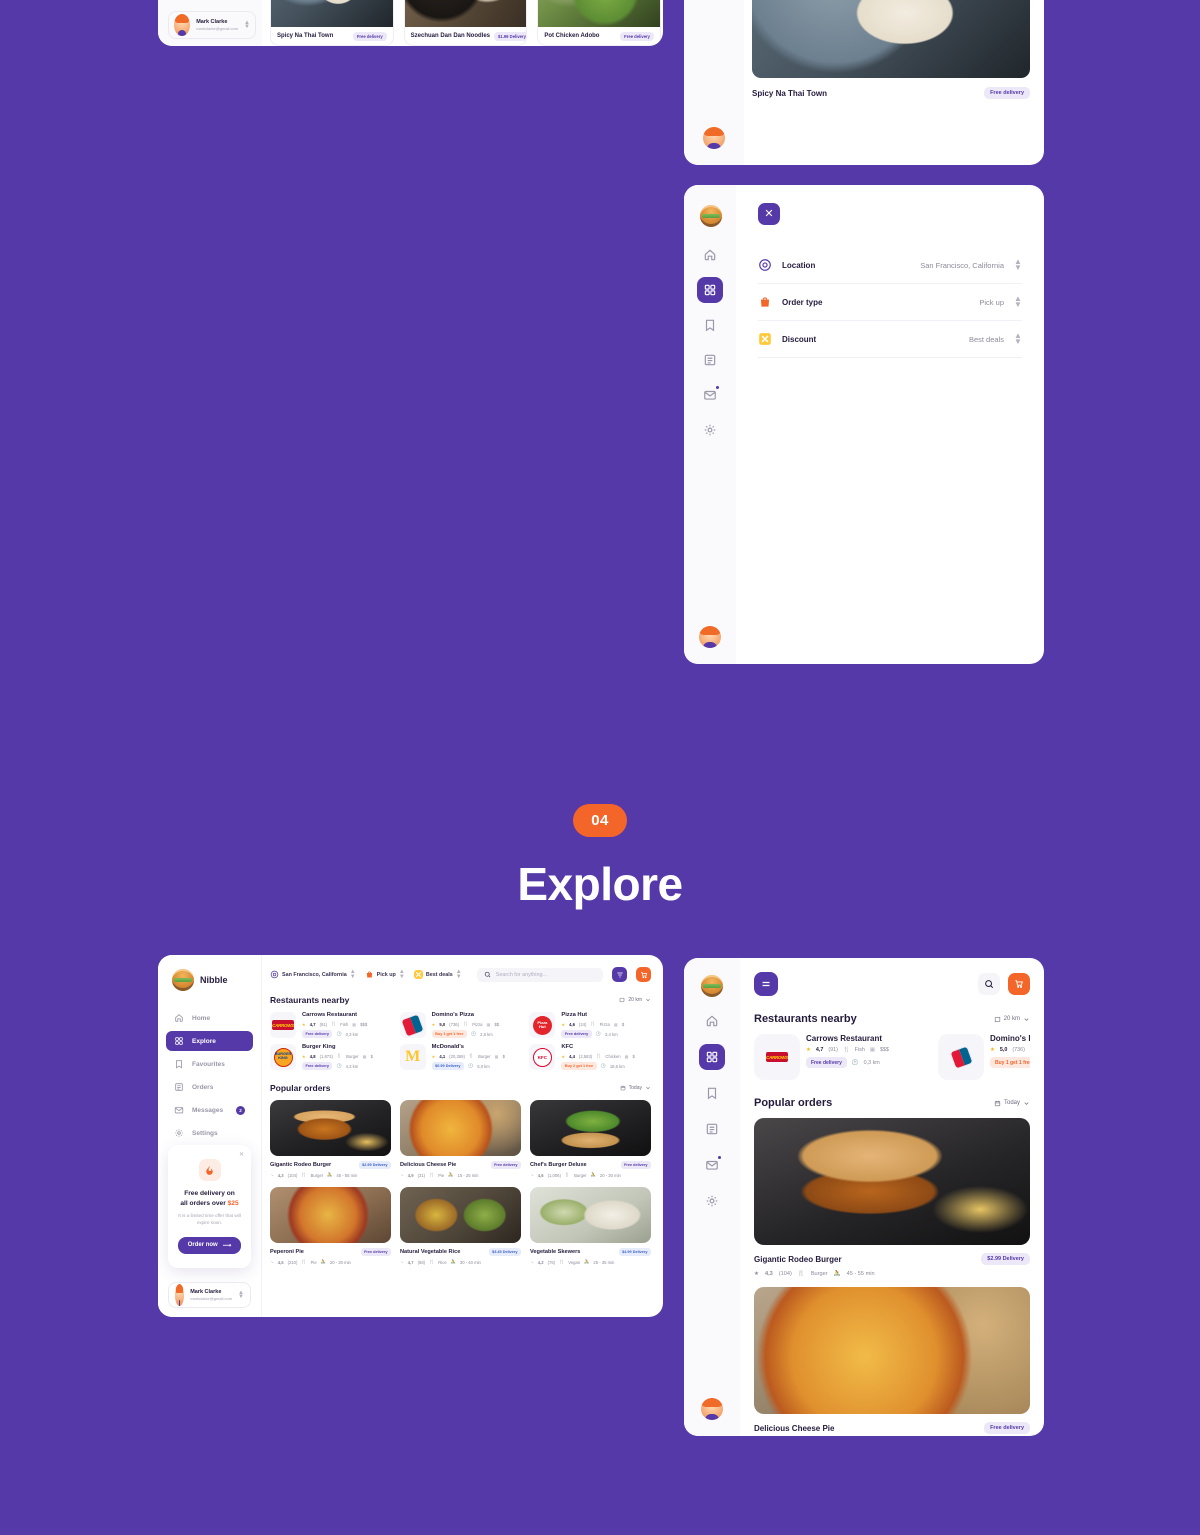 This screenshot has height=1535, width=1200. What do you see at coordinates (892, 1019) in the screenshot?
I see `mobile-restaurants-header: Restaurants nearby 20 km` at bounding box center [892, 1019].